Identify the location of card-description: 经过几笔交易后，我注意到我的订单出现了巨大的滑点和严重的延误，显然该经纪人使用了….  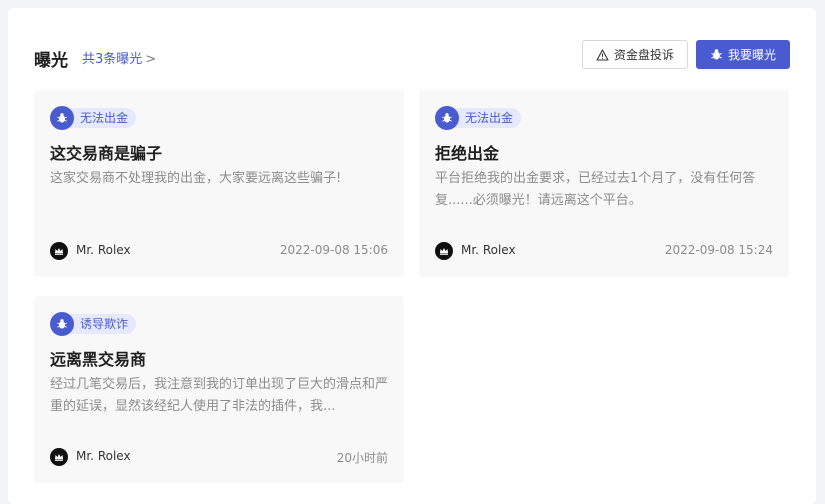
(219, 395).